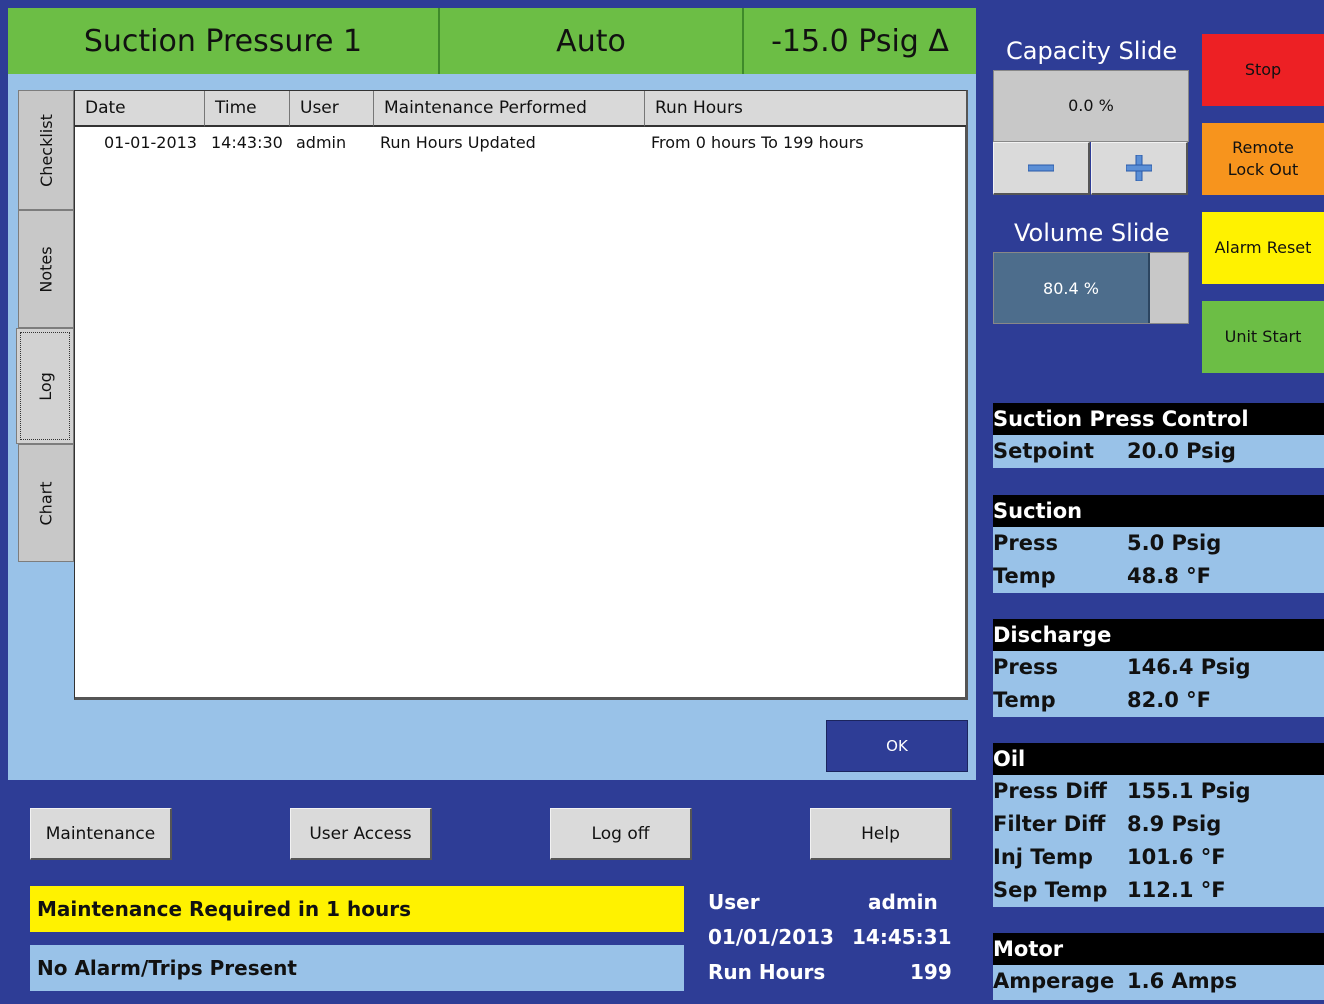 The width and height of the screenshot is (1324, 1004). I want to click on header-mode: Auto, so click(592, 41).